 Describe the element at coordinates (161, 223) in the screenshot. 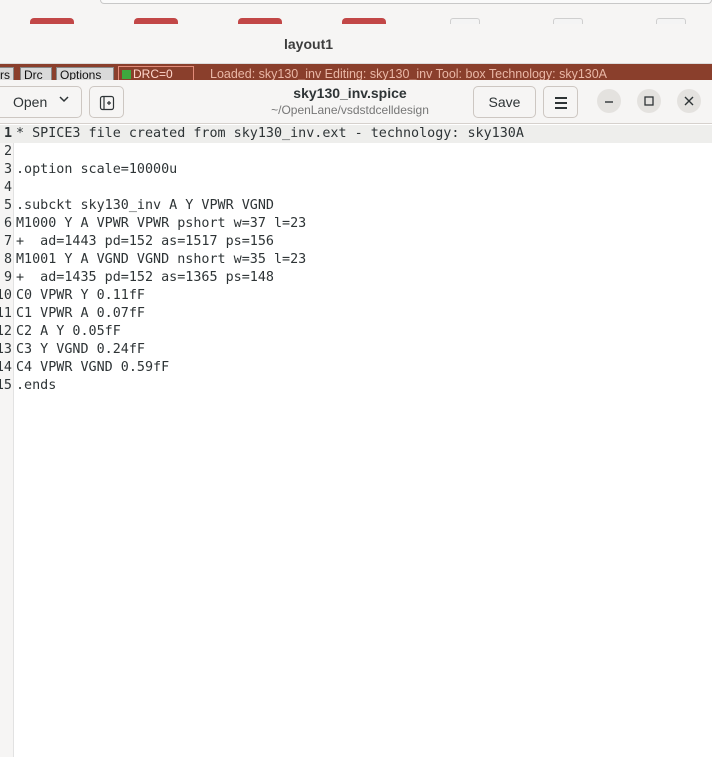

I see `code-text: M1000 Y A VPWR VPWR pshort w=37 l=23` at that location.